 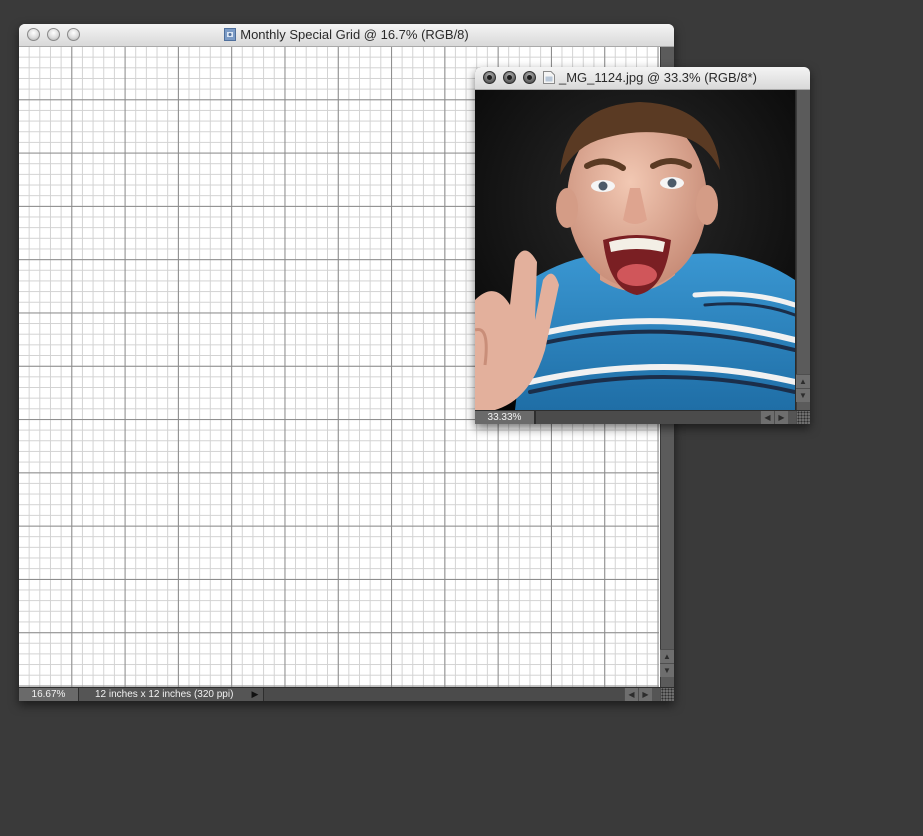 I want to click on photo-window-titlebar: _MG_1124.jpg @ 33.3% (RGB/8*), so click(x=642, y=78).